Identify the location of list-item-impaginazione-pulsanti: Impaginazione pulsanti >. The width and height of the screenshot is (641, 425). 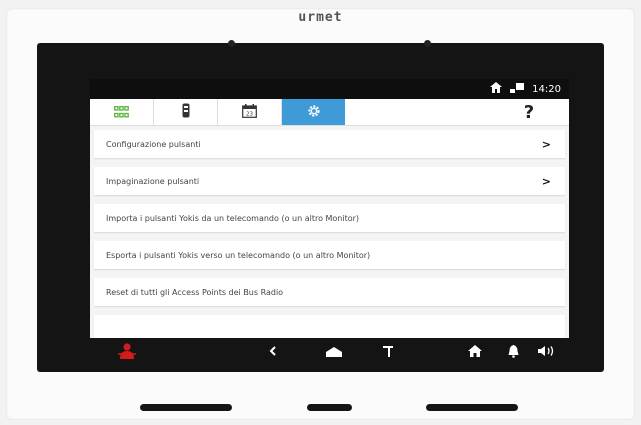
(329, 181).